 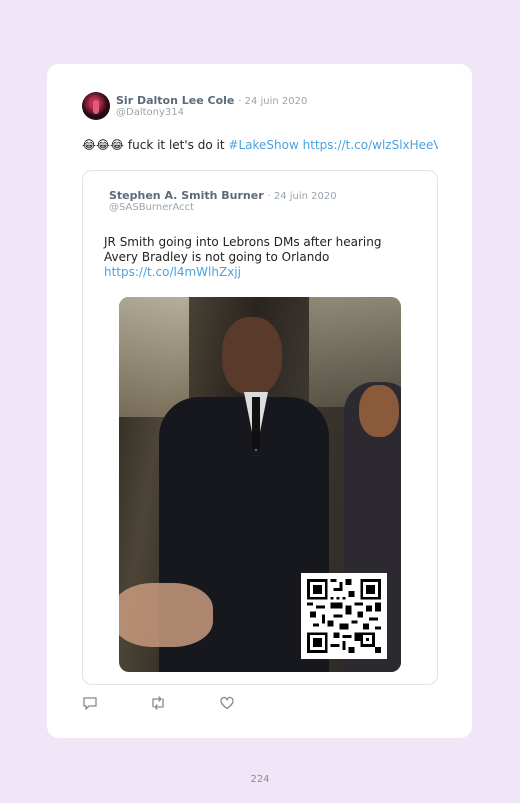 What do you see at coordinates (256, 423) in the screenshot?
I see `black-tie` at bounding box center [256, 423].